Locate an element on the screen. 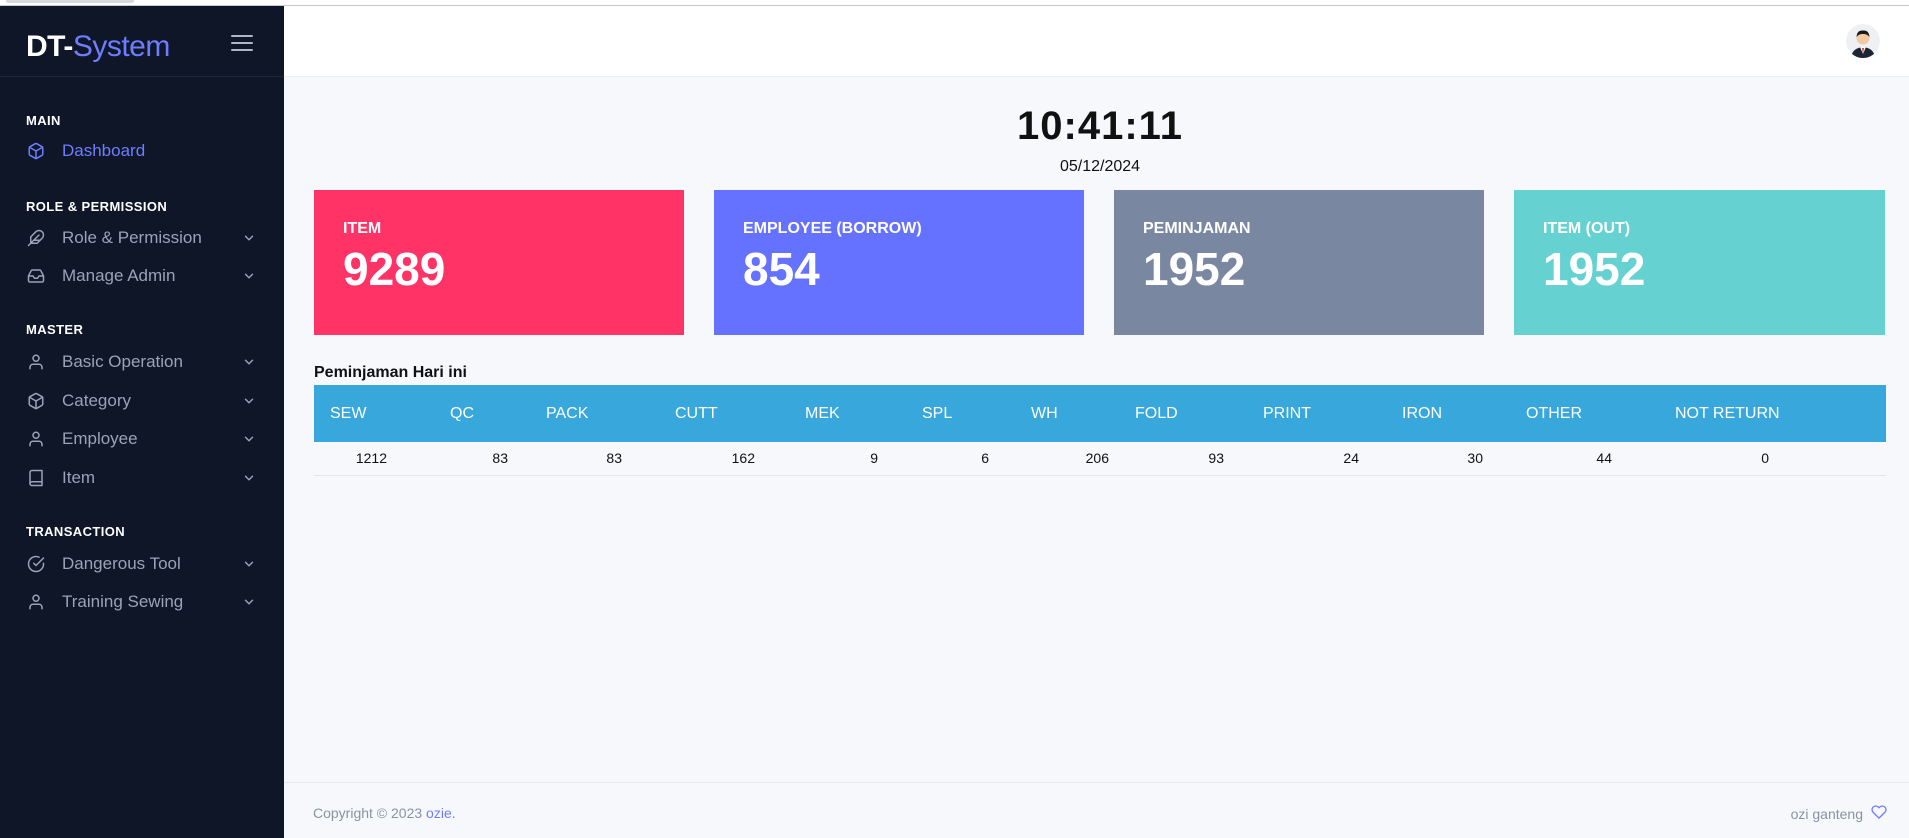  brand-part2: System is located at coordinates (121, 46).